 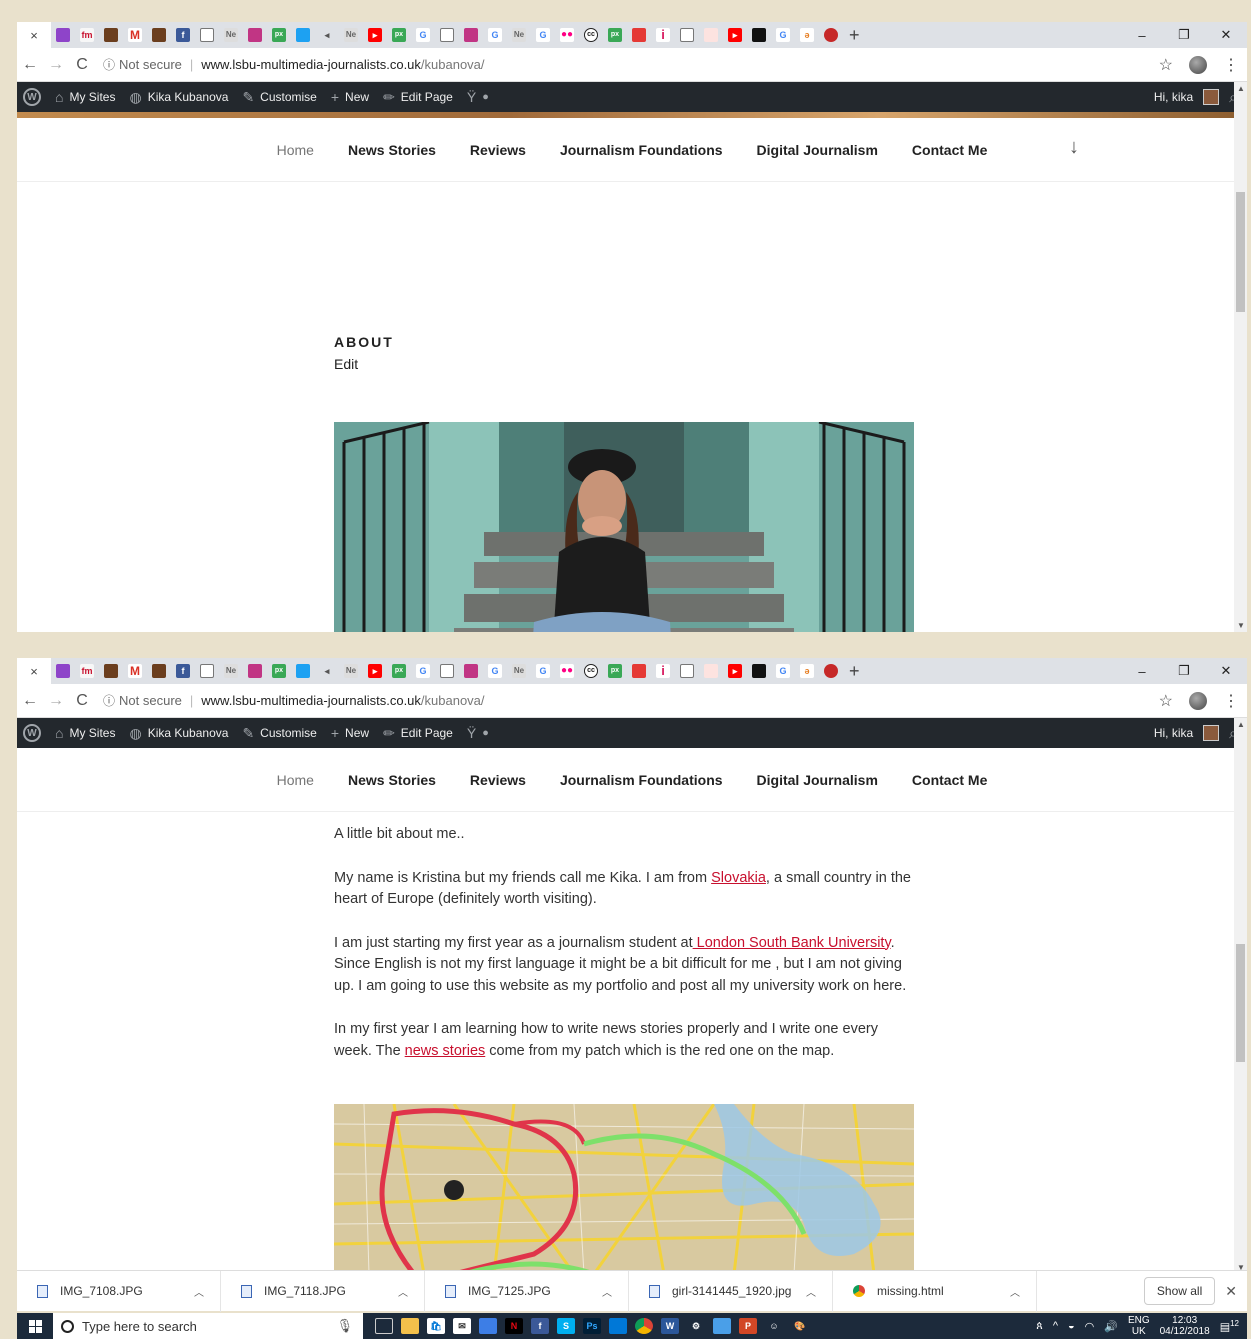 I want to click on new-link: + New, so click(x=350, y=733).